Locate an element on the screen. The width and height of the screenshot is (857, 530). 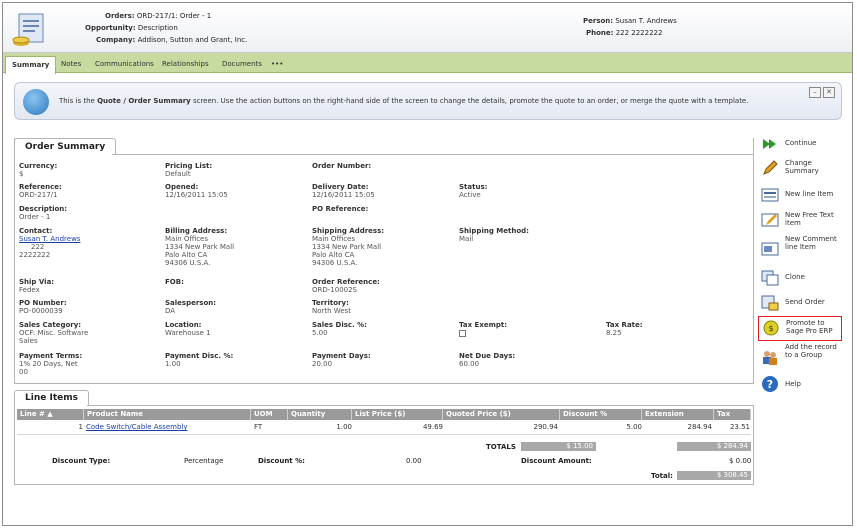
contact-field: Contact: Susan T. Andrews 222 2222222 is located at coordinates (50, 243).